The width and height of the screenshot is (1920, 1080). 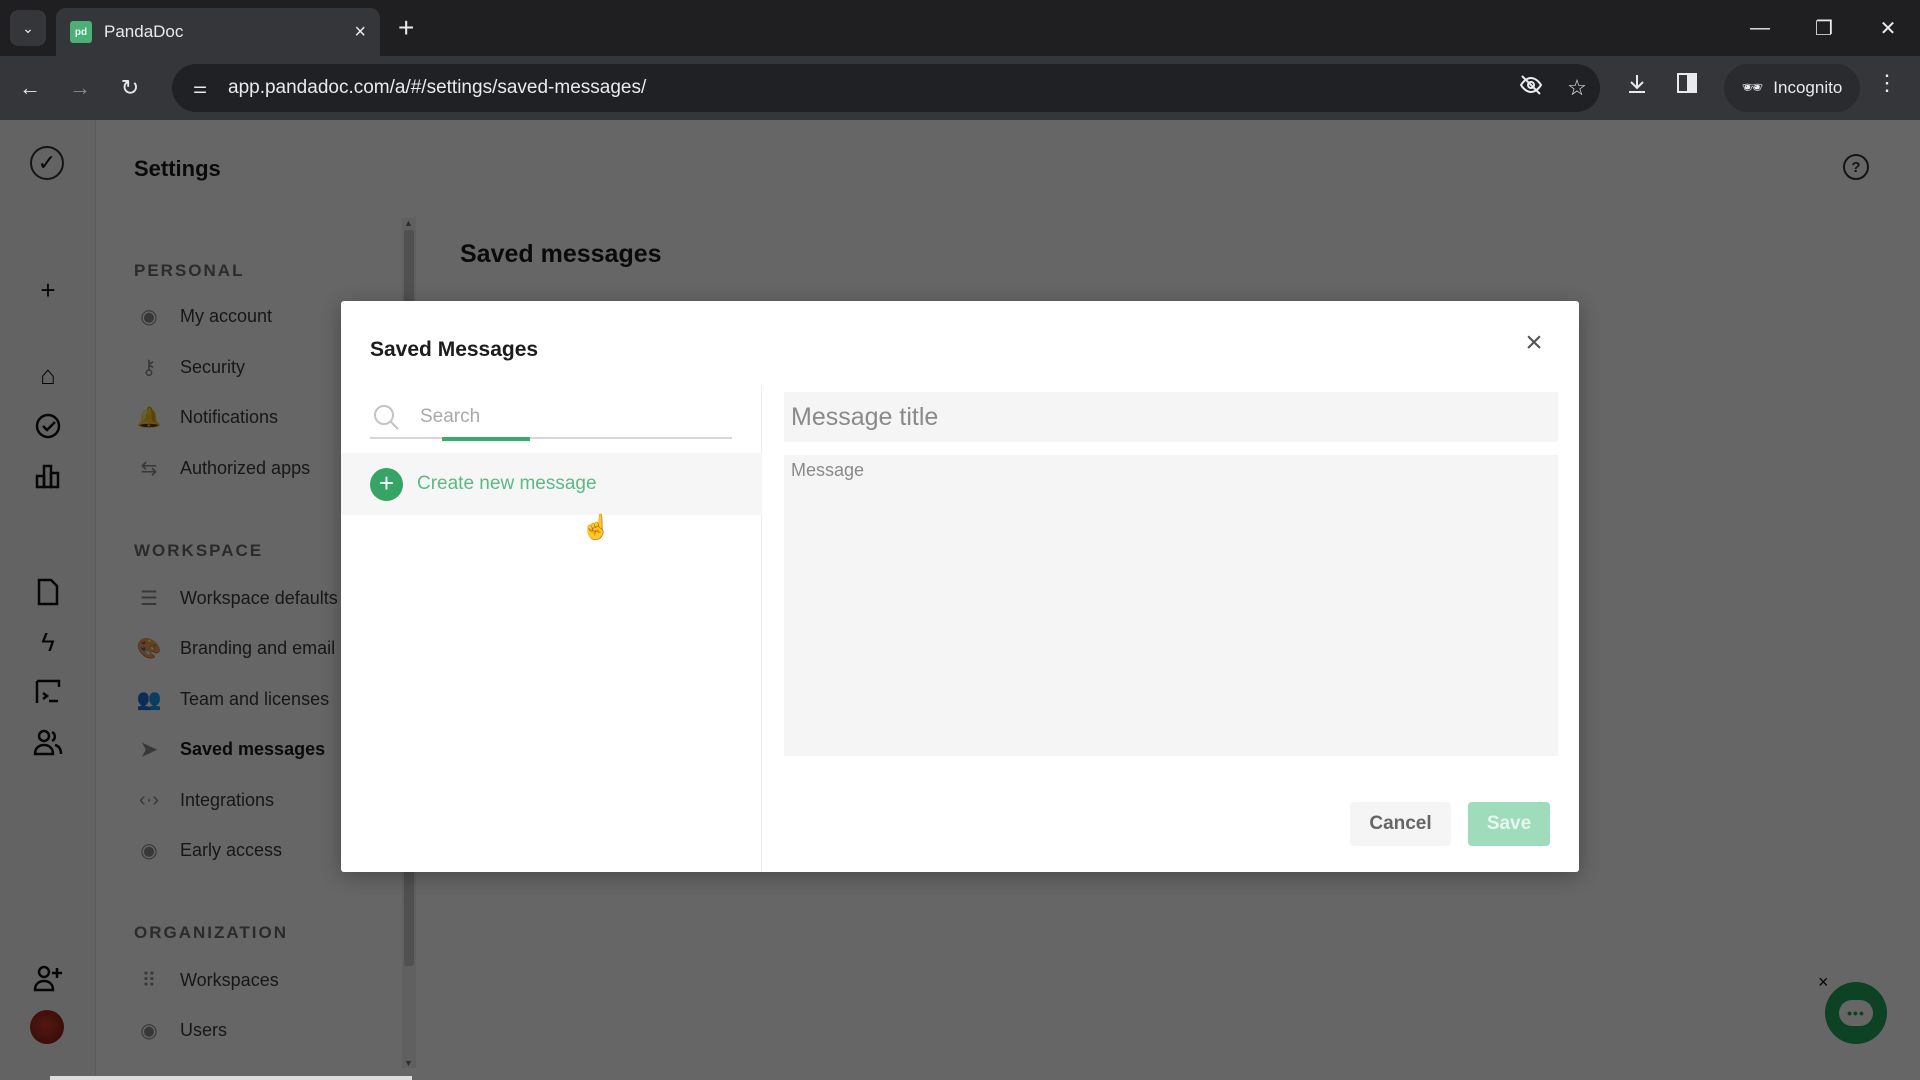 What do you see at coordinates (1760, 28) in the screenshot?
I see `minimize-button: —` at bounding box center [1760, 28].